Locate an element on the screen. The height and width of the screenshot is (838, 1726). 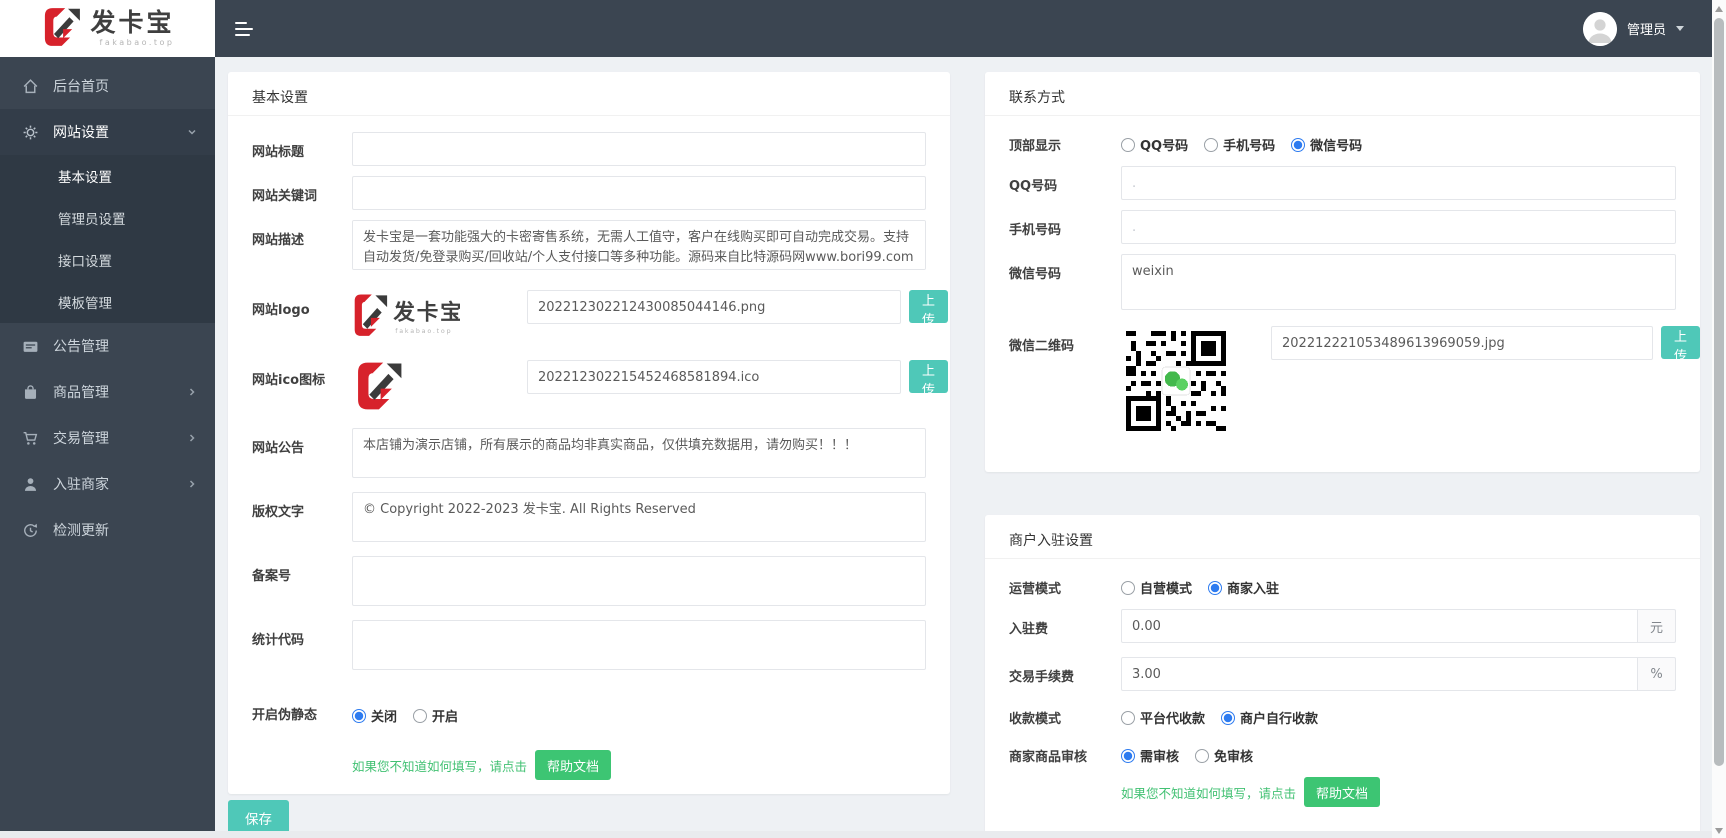
ico-filename-input is located at coordinates (714, 377).